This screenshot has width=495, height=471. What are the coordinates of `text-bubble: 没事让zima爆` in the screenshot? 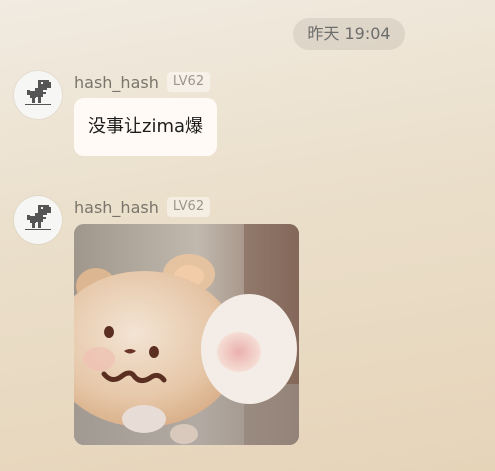 It's located at (146, 127).